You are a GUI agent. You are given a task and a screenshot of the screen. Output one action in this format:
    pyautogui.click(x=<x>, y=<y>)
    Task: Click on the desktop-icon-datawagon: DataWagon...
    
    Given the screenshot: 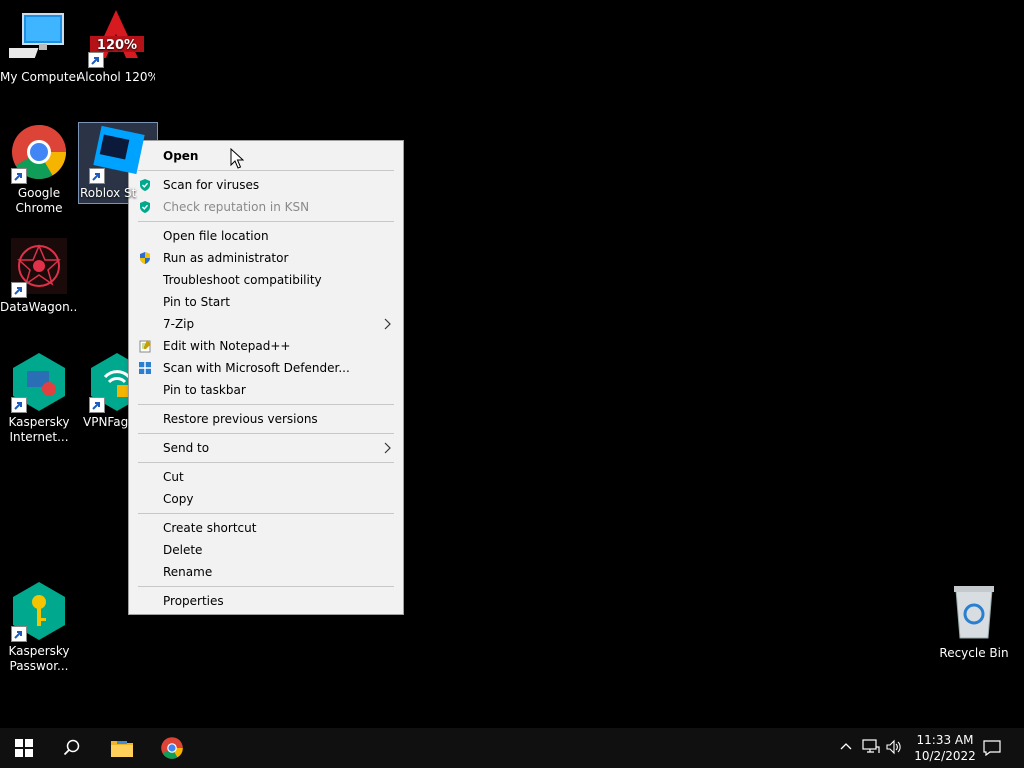 What is the action you would take?
    pyautogui.click(x=39, y=276)
    